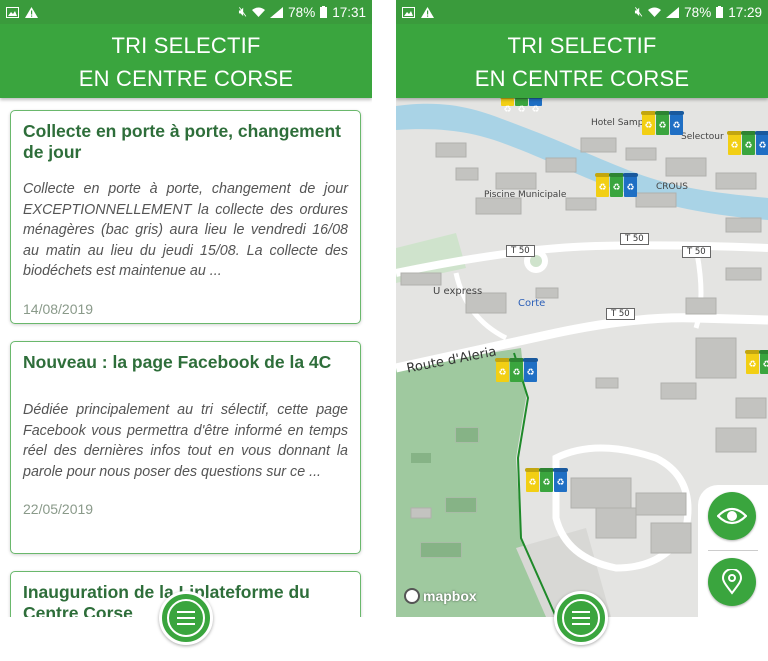  Describe the element at coordinates (618, 123) in the screenshot. I see `map-label-hotel: Hotel Sampi` at that location.